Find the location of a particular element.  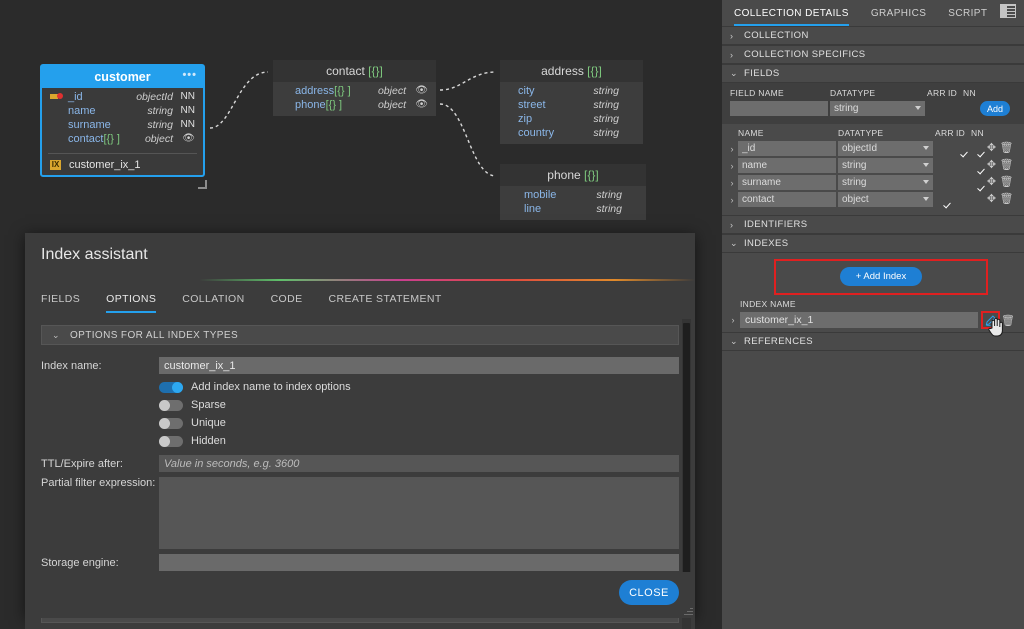

tab-code: CODE is located at coordinates (287, 303).